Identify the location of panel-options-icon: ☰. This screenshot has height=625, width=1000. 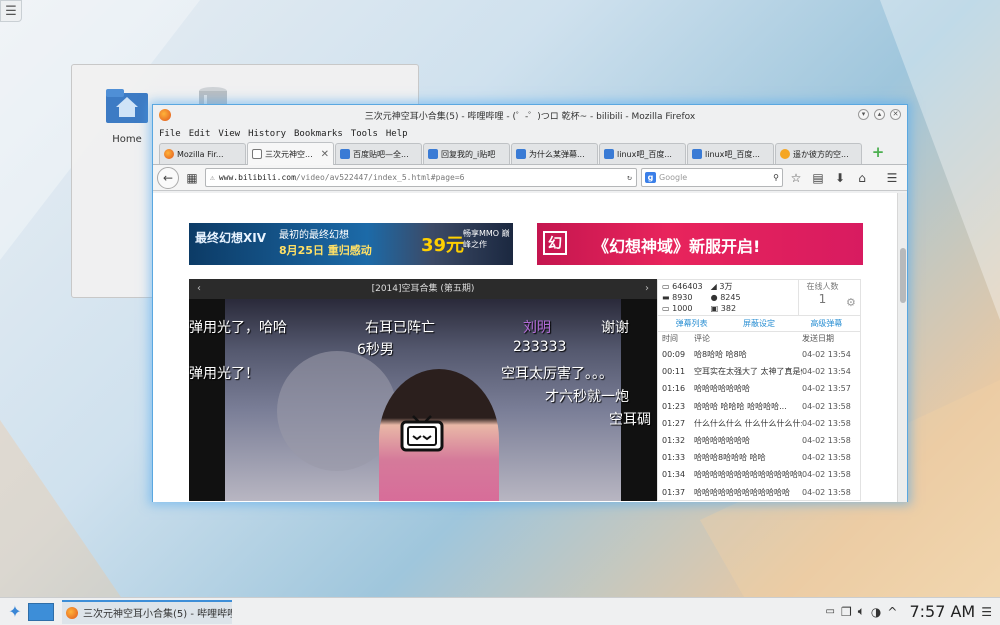
(986, 612).